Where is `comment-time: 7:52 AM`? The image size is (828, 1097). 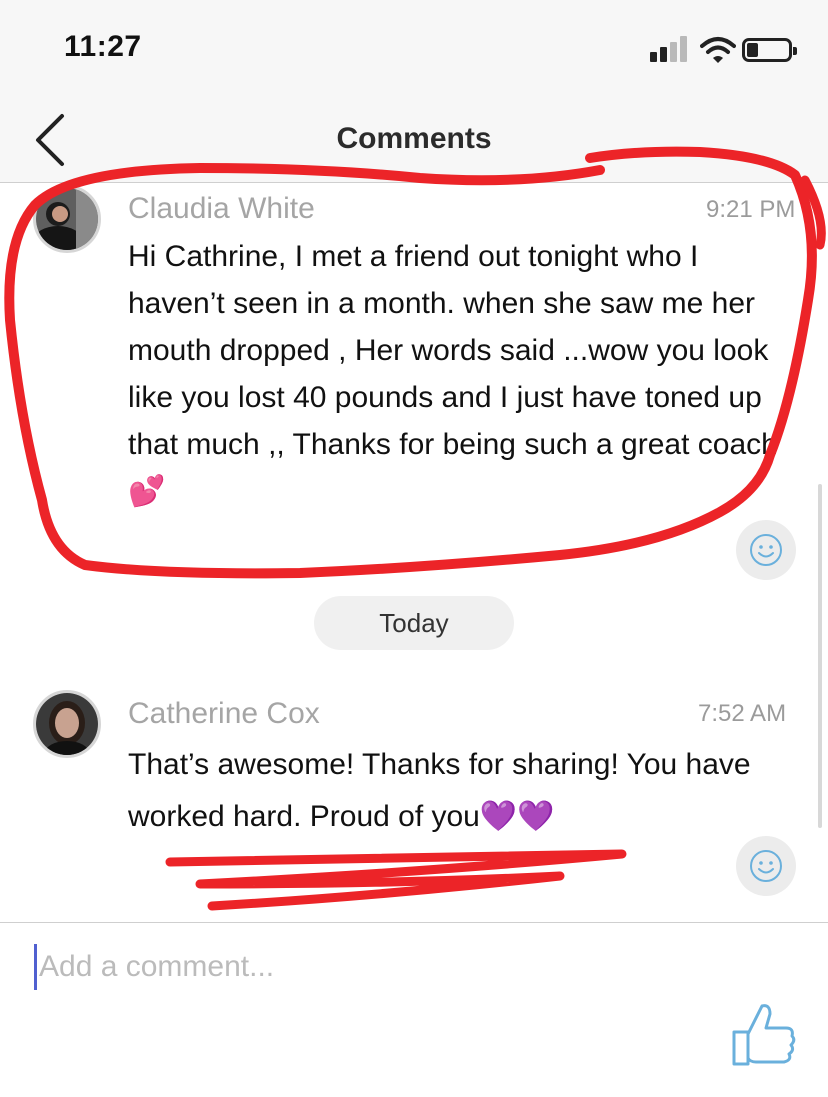 comment-time: 7:52 AM is located at coordinates (742, 713).